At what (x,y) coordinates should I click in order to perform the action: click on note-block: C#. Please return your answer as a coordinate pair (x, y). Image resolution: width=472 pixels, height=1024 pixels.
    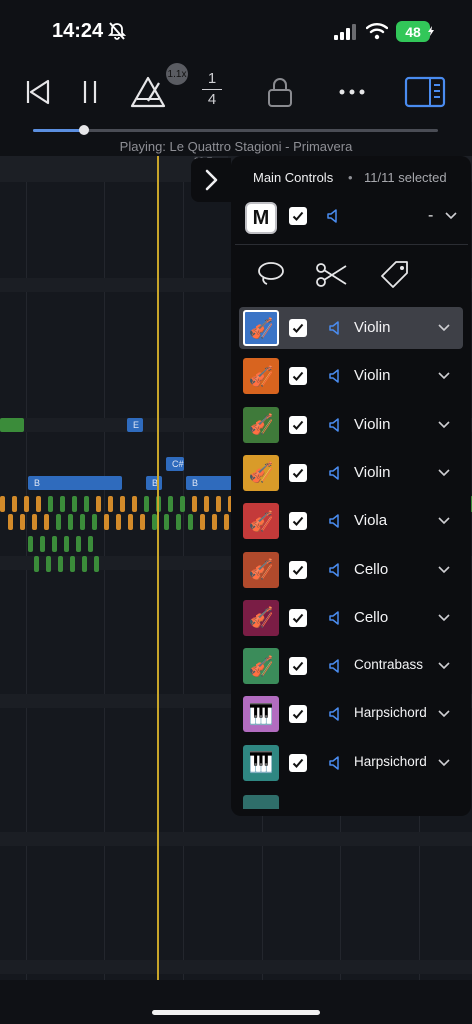
    Looking at the image, I should click on (175, 464).